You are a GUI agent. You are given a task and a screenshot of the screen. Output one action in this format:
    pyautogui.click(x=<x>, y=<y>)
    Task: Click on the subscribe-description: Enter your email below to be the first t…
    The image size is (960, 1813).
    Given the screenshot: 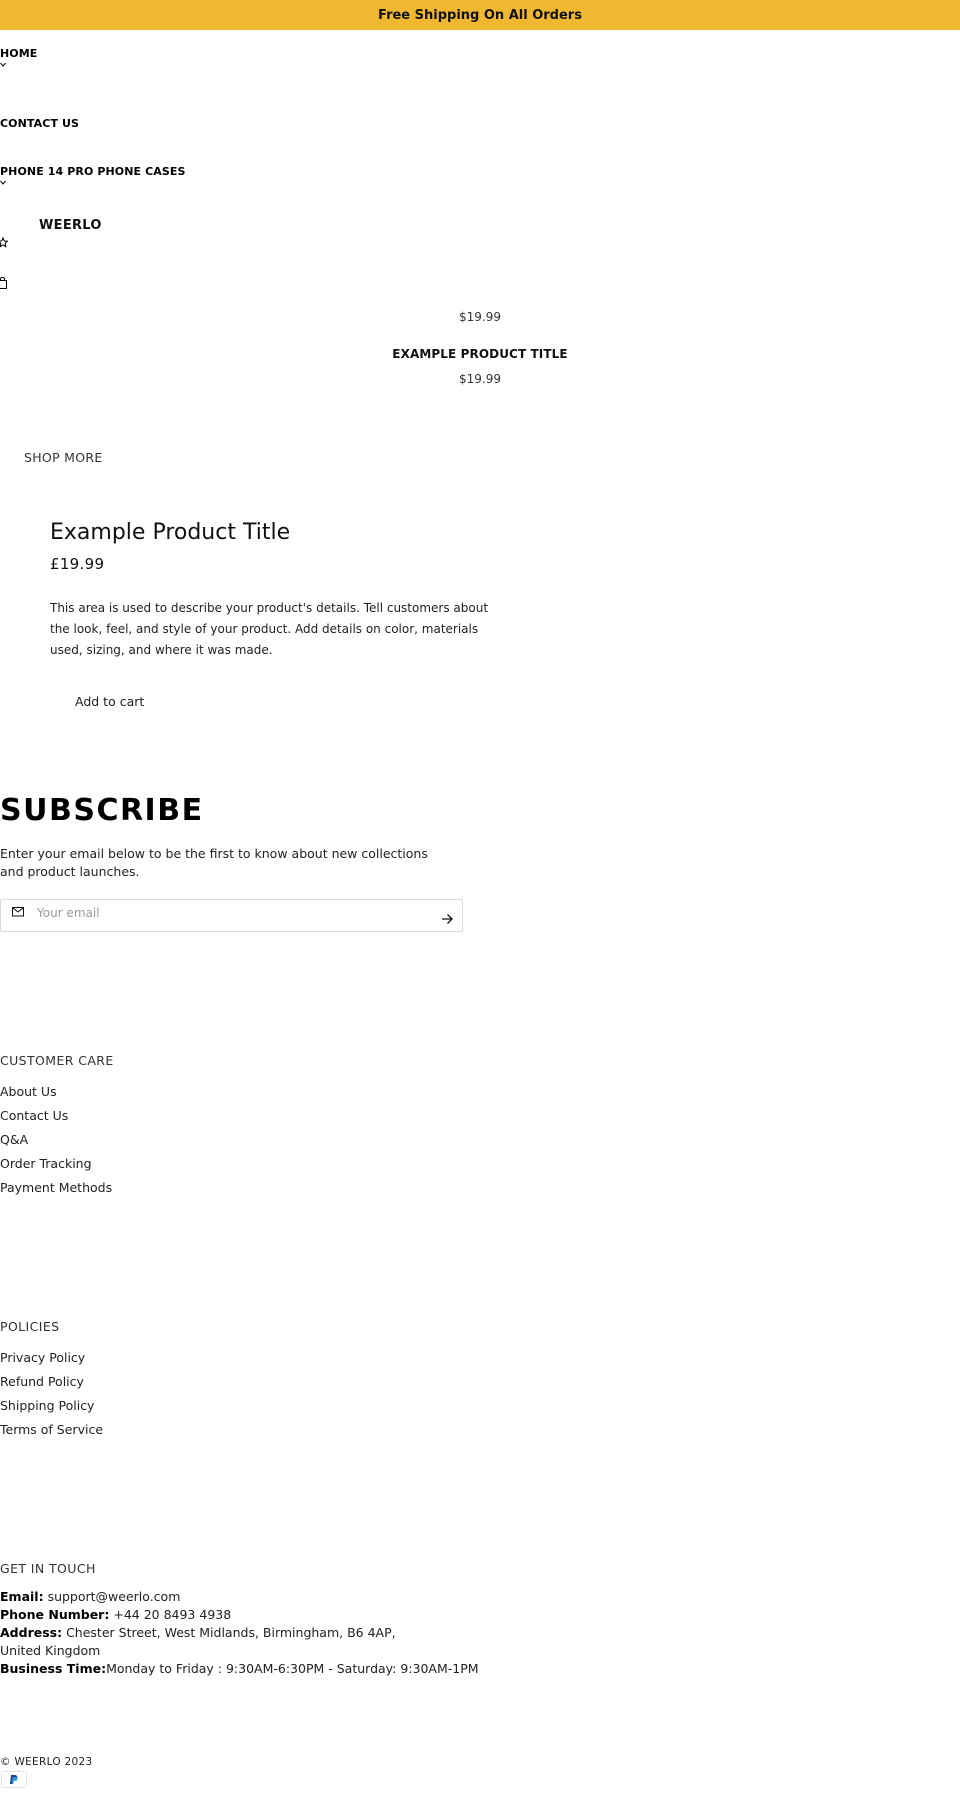 What is the action you would take?
    pyautogui.click(x=214, y=862)
    